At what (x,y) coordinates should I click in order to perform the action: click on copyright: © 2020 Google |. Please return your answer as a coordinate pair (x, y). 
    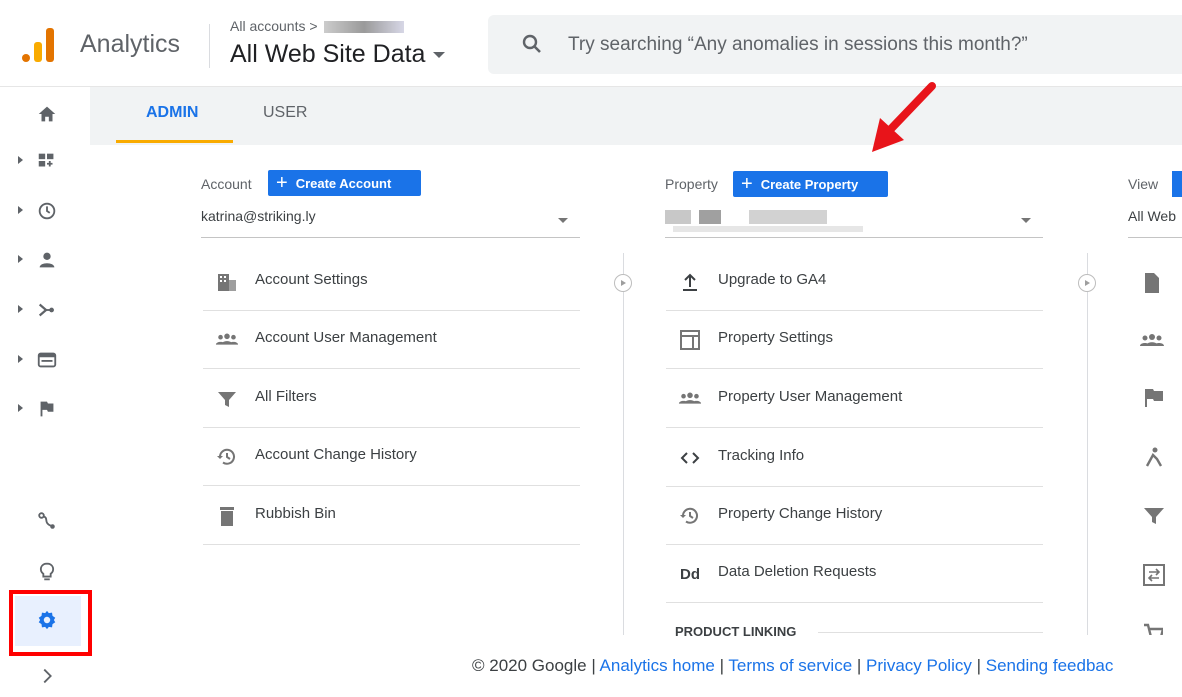
    Looking at the image, I should click on (534, 665).